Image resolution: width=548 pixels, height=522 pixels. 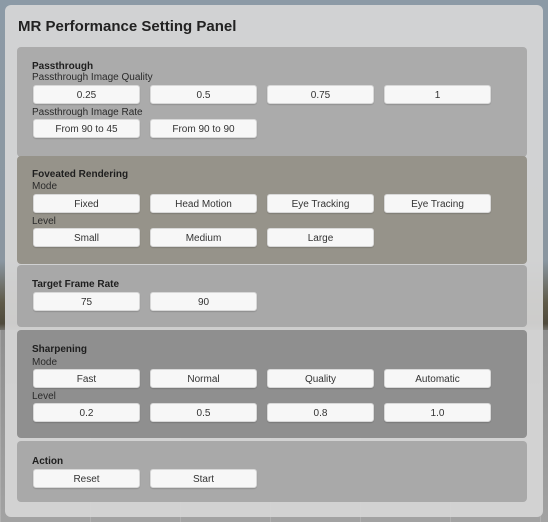 What do you see at coordinates (437, 378) in the screenshot?
I see `sharpening-mode-button-automatic: Automatic` at bounding box center [437, 378].